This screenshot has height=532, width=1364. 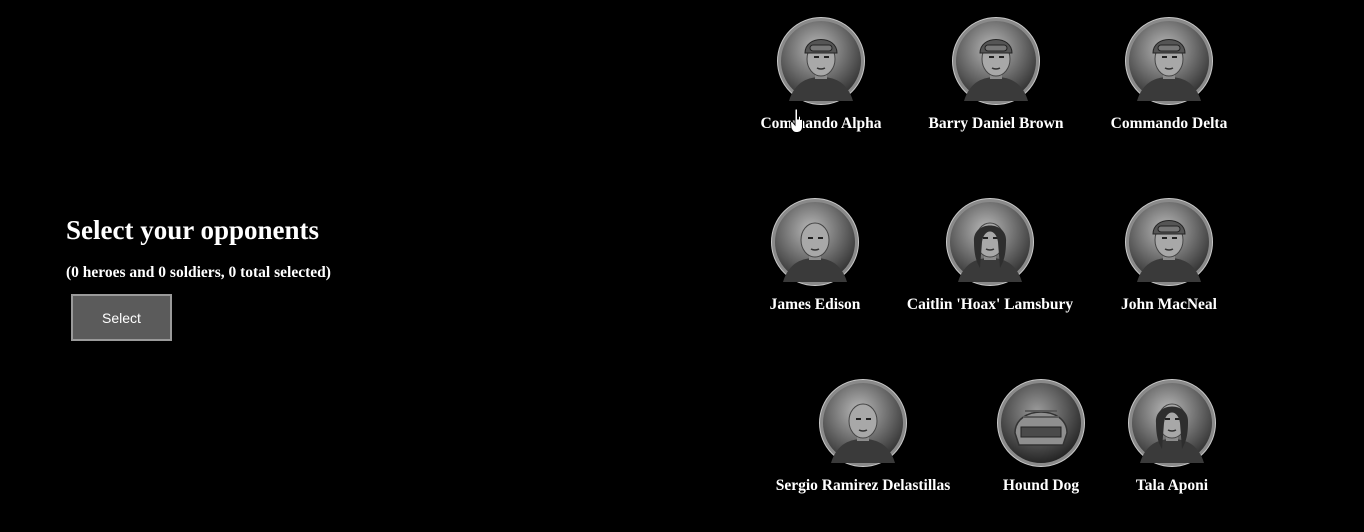 I want to click on character-name: Tala Aponi, so click(x=1172, y=485).